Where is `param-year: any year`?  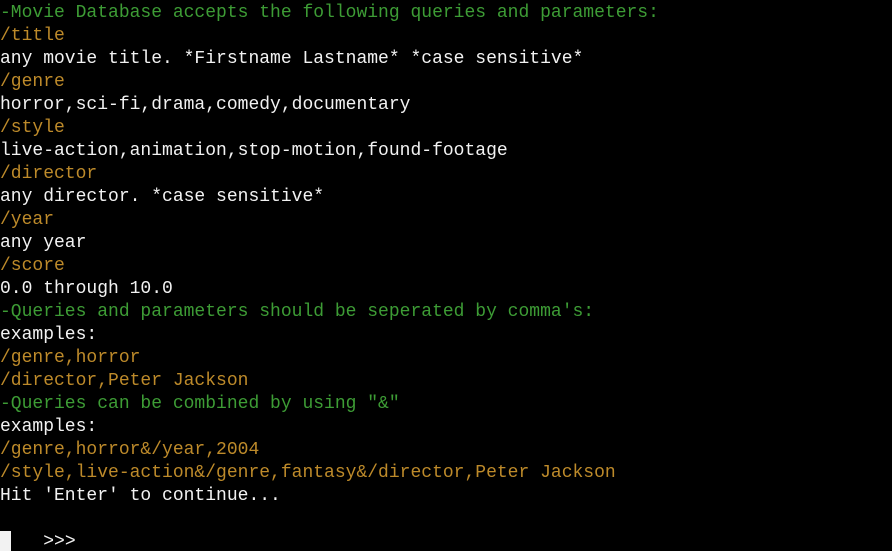 param-year: any year is located at coordinates (43, 243).